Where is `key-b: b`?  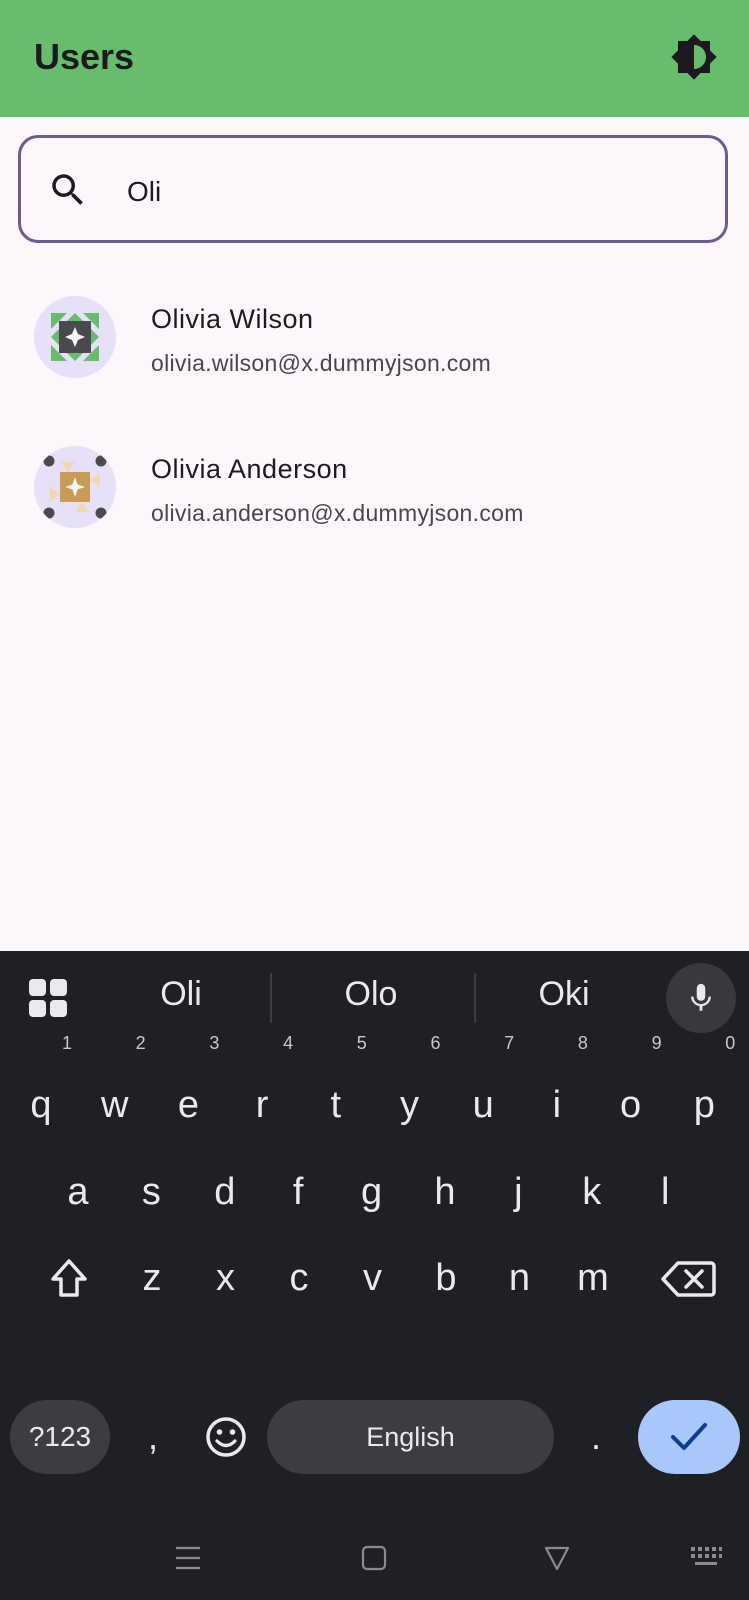
key-b: b is located at coordinates (446, 1278).